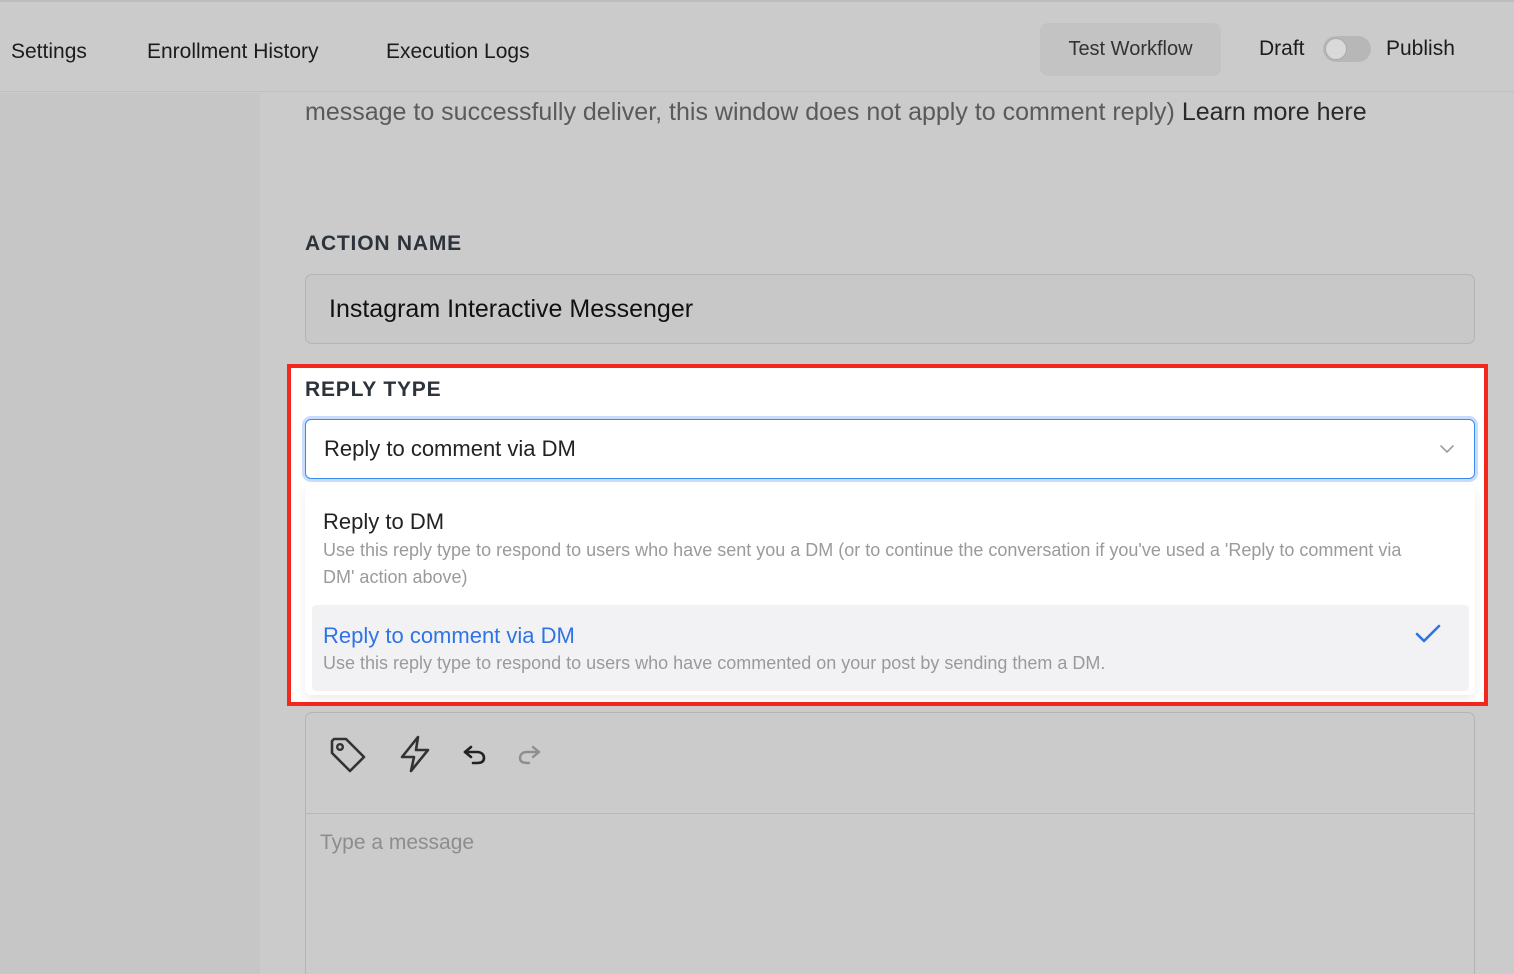  What do you see at coordinates (1130, 49) in the screenshot?
I see `test-workflow-button: Test Workflow` at bounding box center [1130, 49].